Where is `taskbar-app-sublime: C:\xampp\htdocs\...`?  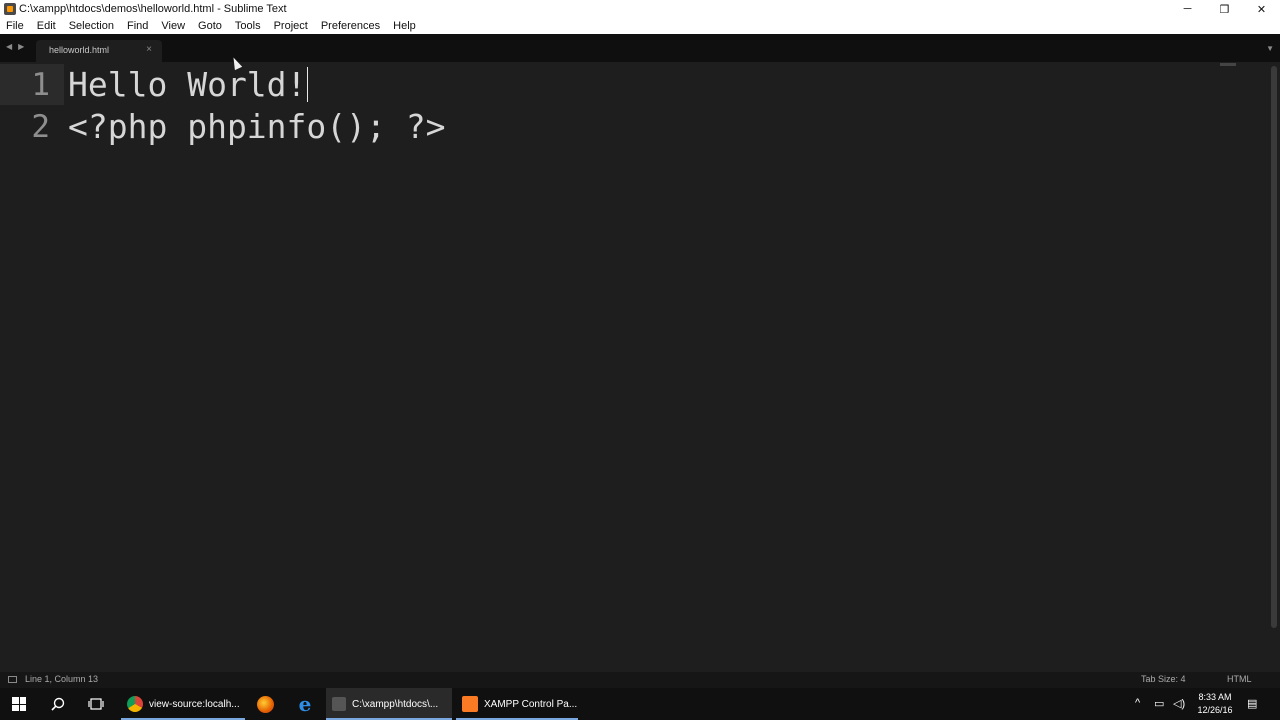 taskbar-app-sublime: C:\xampp\htdocs\... is located at coordinates (389, 704).